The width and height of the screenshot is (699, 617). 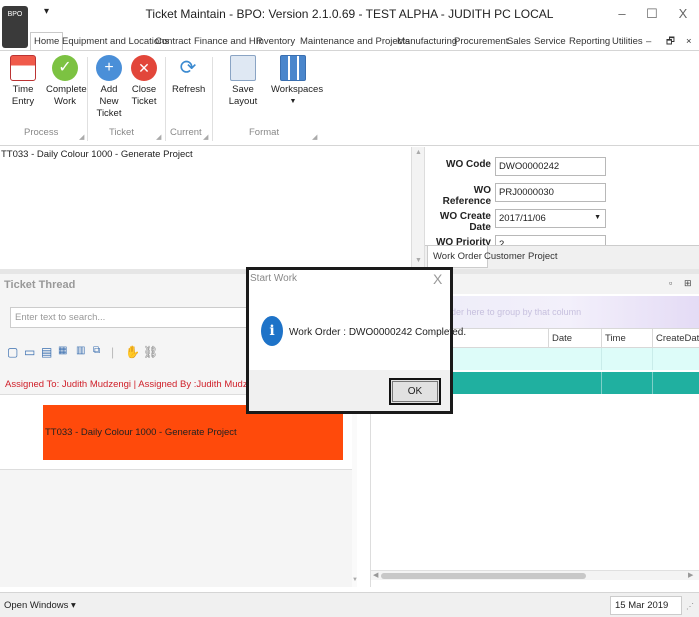 What do you see at coordinates (483, 576) in the screenshot?
I see `scroll-thumb` at bounding box center [483, 576].